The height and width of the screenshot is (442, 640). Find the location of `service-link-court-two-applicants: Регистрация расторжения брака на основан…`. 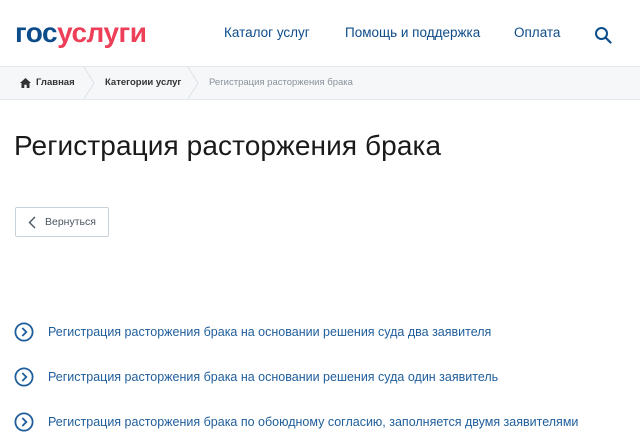

service-link-court-two-applicants: Регистрация расторжения брака на основан… is located at coordinates (319, 332).